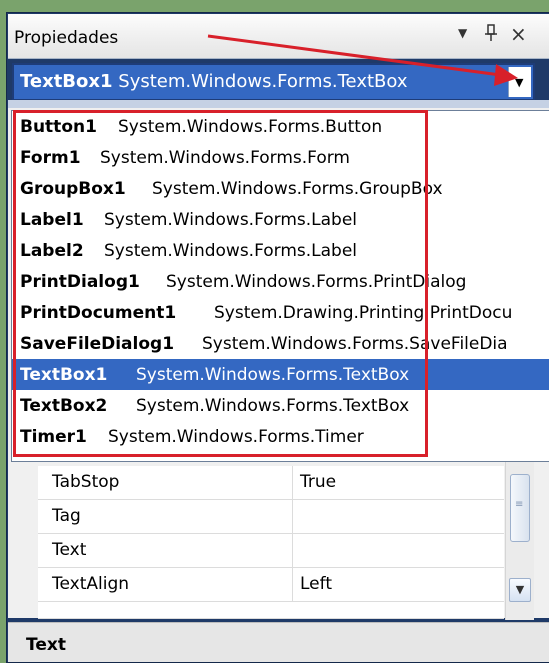 The image size is (549, 663). I want to click on selected-object: TextBox1 System.Windows.Forms.TextBox, so click(214, 81).